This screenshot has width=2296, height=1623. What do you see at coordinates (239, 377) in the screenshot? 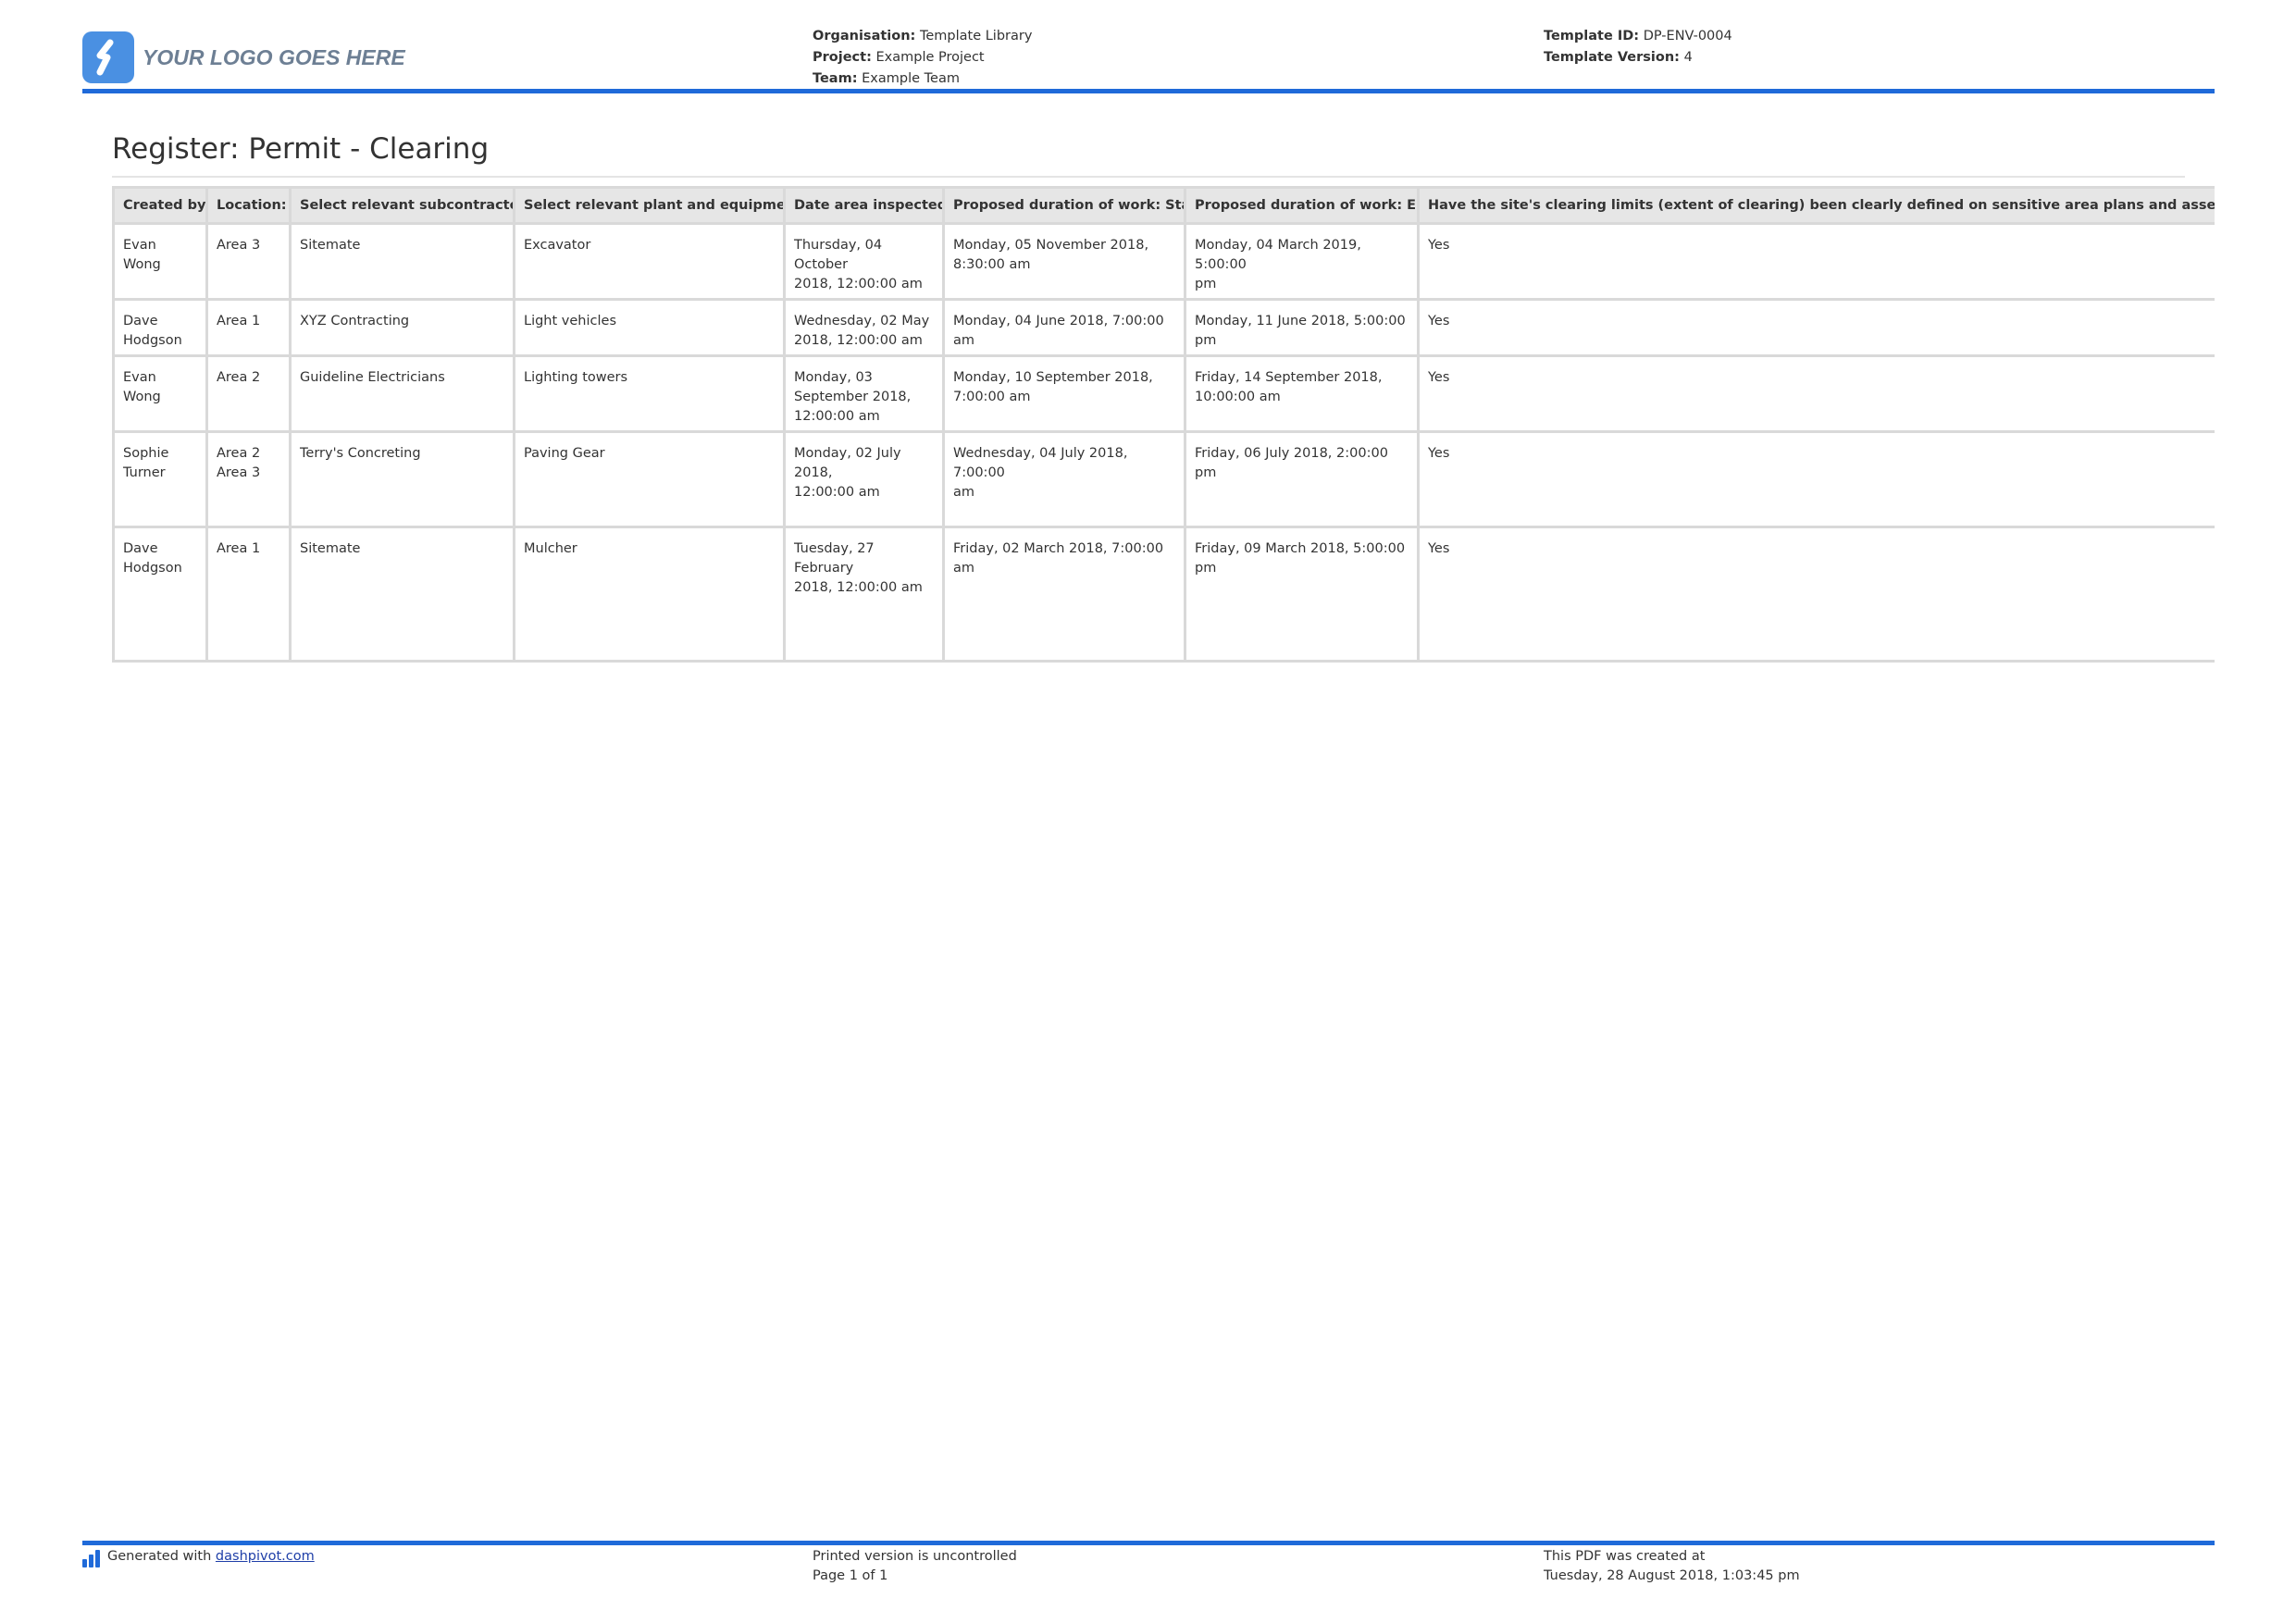
I see `cell-line: Area 2` at bounding box center [239, 377].